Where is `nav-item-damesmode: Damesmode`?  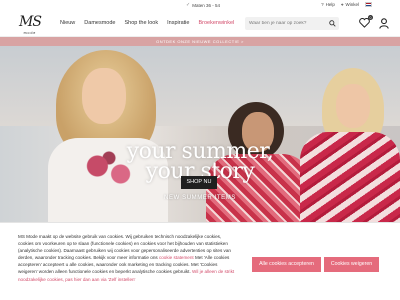 nav-item-damesmode: Damesmode is located at coordinates (99, 23).